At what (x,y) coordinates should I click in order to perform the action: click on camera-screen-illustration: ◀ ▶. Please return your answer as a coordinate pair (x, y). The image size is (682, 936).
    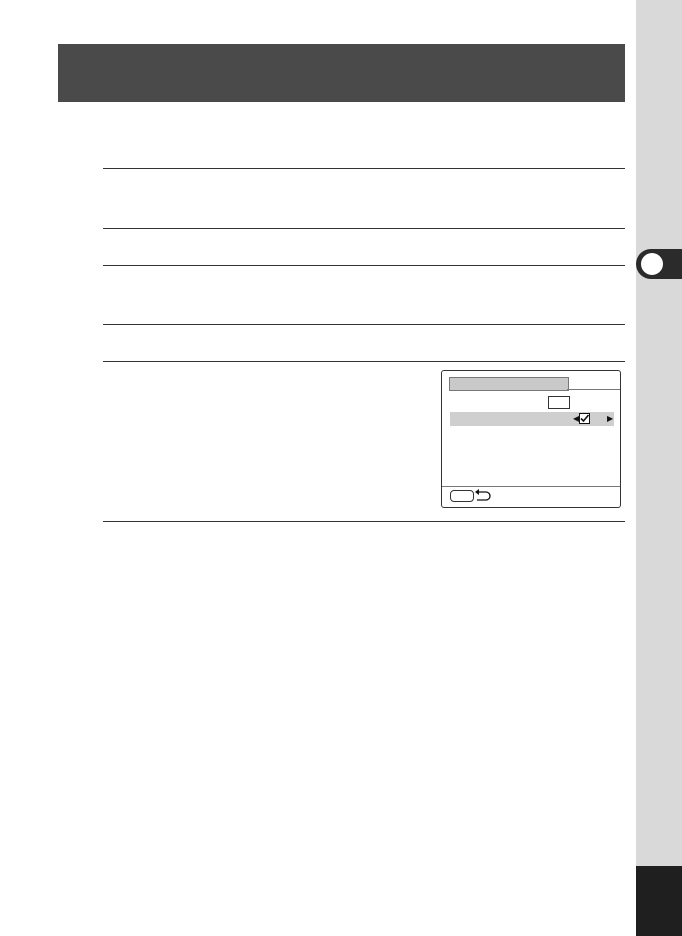
    Looking at the image, I should click on (531, 439).